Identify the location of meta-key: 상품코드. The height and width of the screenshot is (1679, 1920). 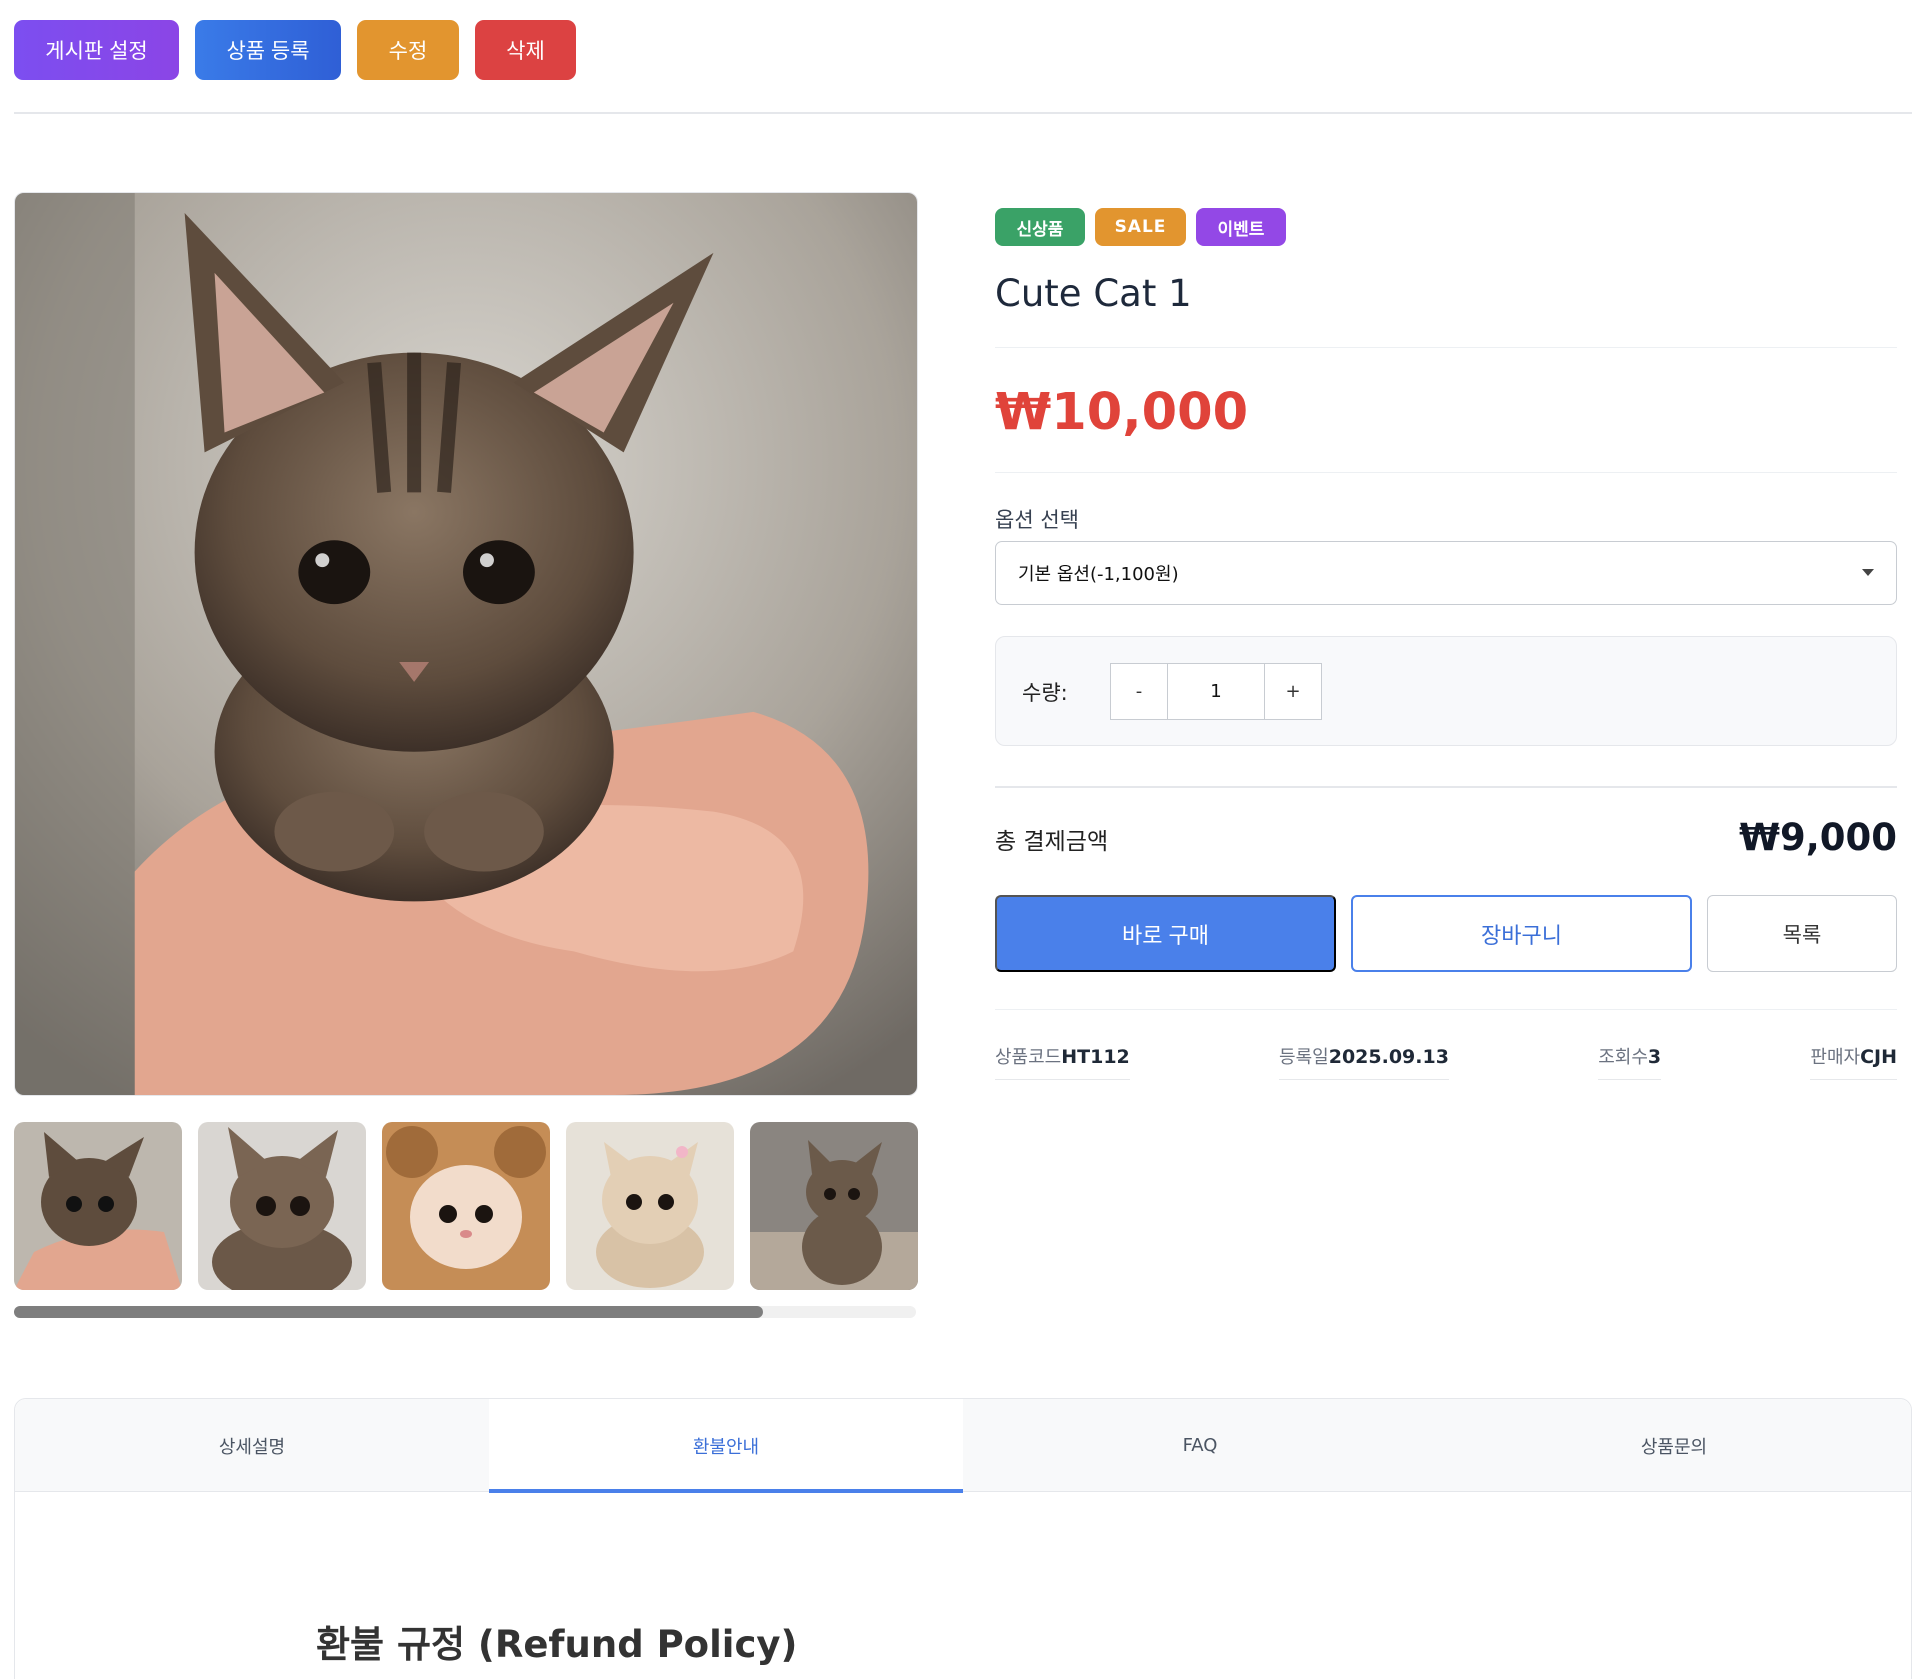
(1028, 1057).